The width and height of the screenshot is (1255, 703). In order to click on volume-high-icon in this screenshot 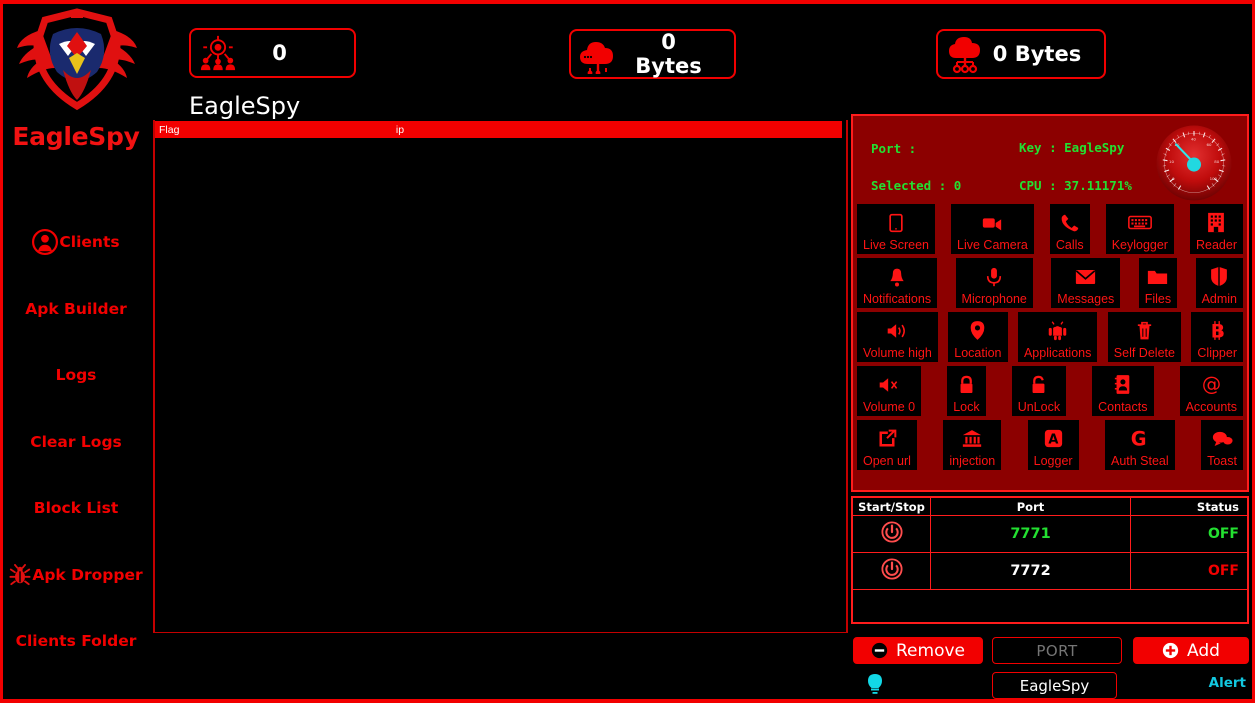, I will do `click(897, 330)`.